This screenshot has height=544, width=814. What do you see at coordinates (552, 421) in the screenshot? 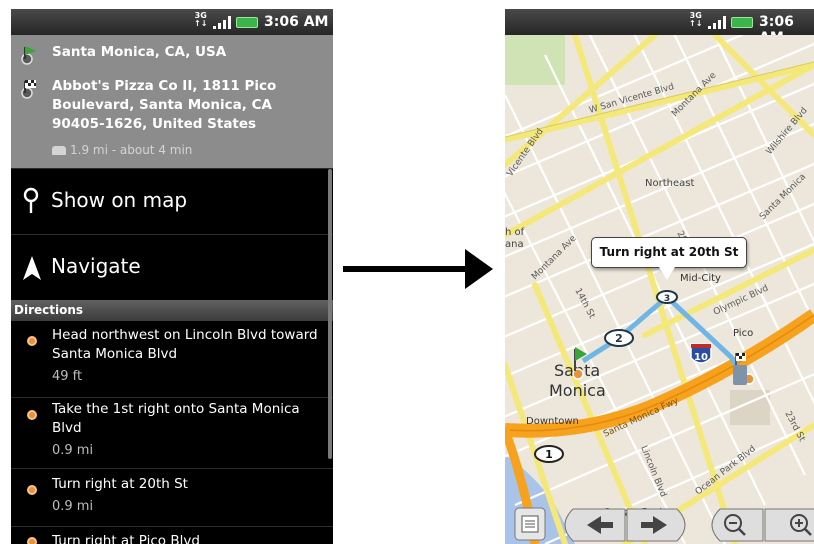
I see `area-label: Downtown` at bounding box center [552, 421].